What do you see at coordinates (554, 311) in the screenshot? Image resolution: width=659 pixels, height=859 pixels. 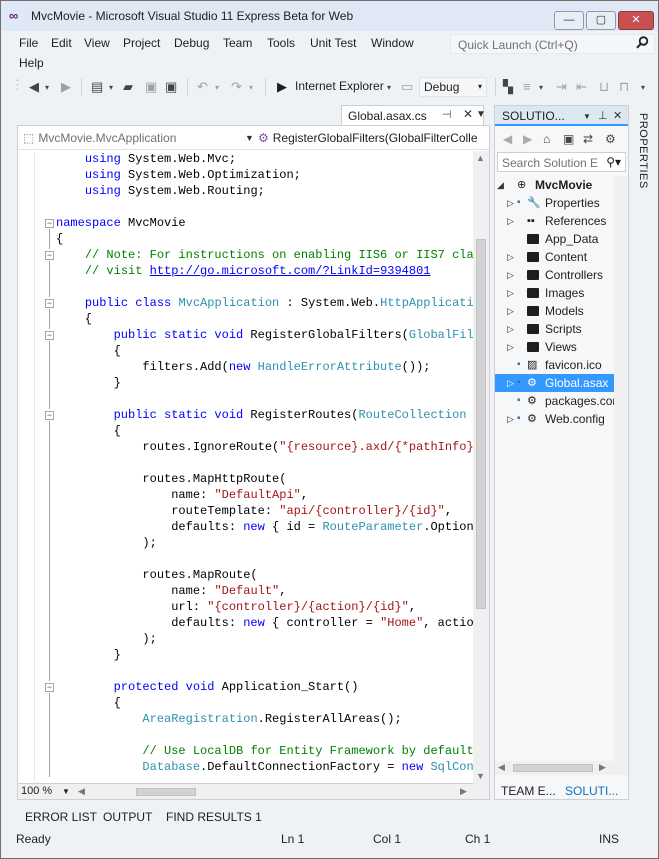 I see `tree-item: ▷ Models` at bounding box center [554, 311].